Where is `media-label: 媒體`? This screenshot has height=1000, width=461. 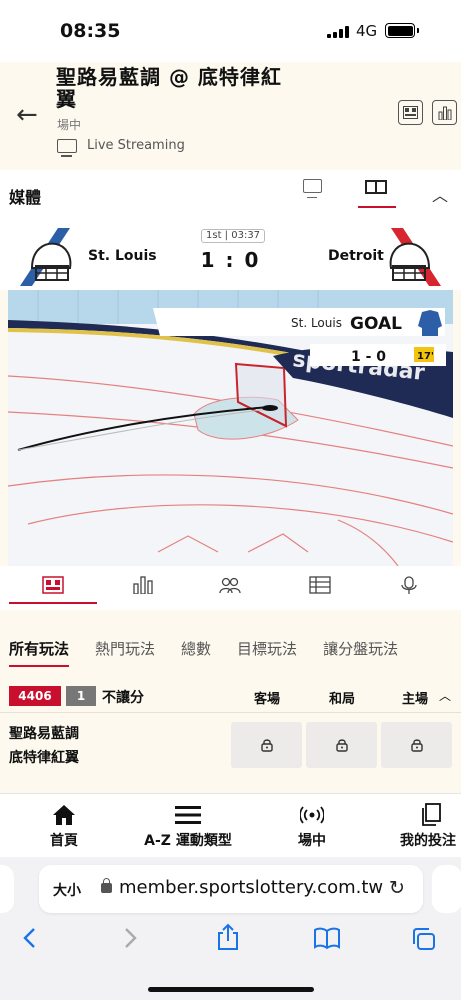 media-label: 媒體 is located at coordinates (25, 197).